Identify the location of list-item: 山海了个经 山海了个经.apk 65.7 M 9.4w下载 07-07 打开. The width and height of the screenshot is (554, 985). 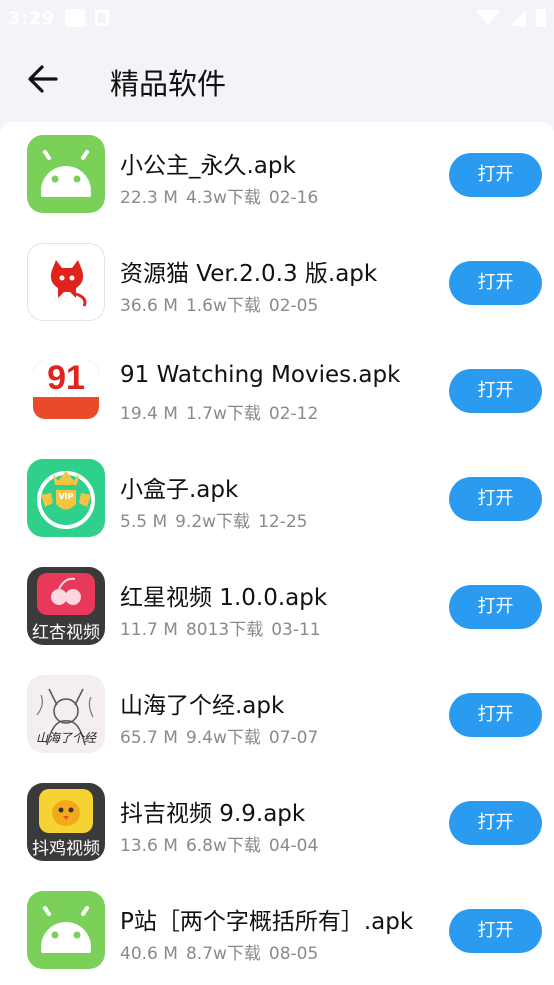
(277, 716).